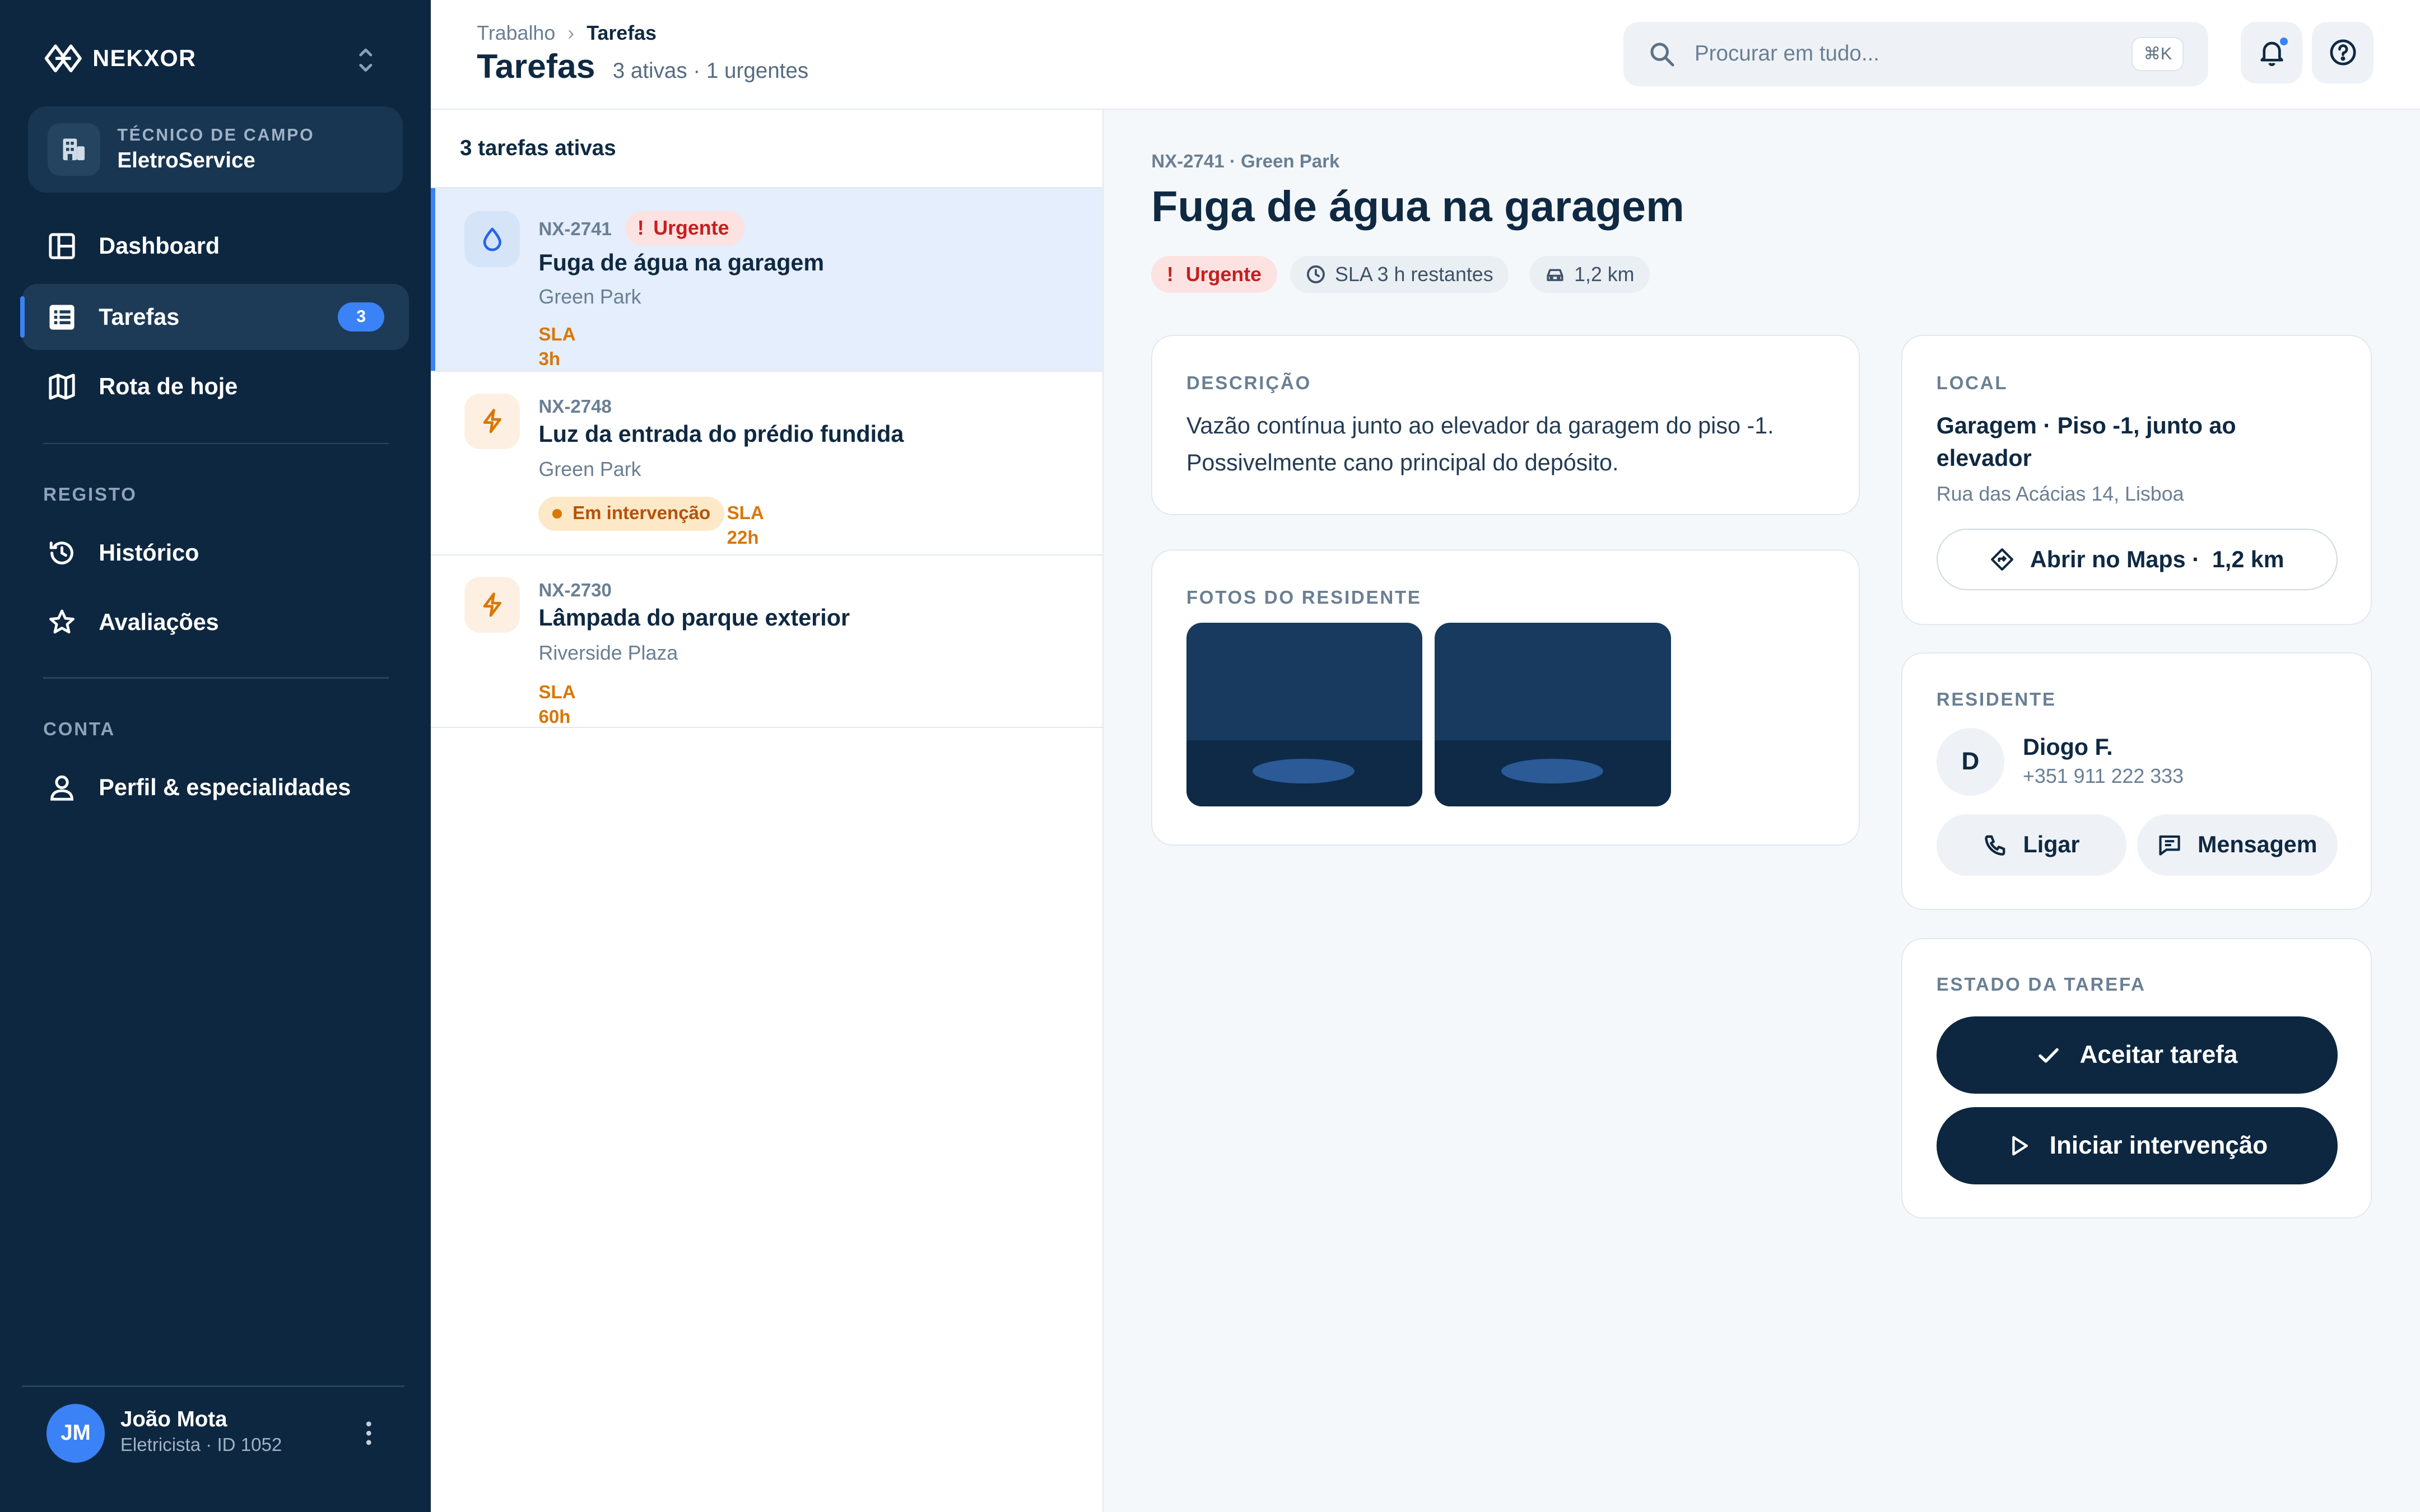 This screenshot has width=2420, height=1512. Describe the element at coordinates (1224, 275) in the screenshot. I see `urgent-chip-label: Urgente` at that location.